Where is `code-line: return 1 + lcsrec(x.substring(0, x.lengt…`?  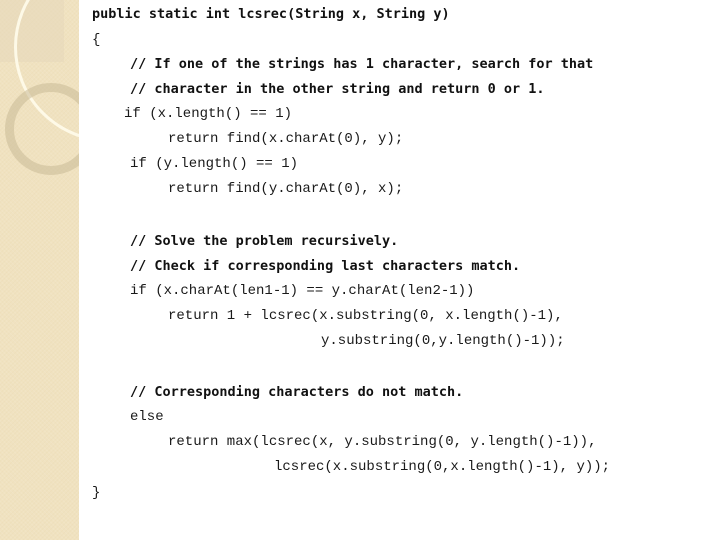
code-line: return 1 + lcsrec(x.substring(0, x.lengt… is located at coordinates (365, 316).